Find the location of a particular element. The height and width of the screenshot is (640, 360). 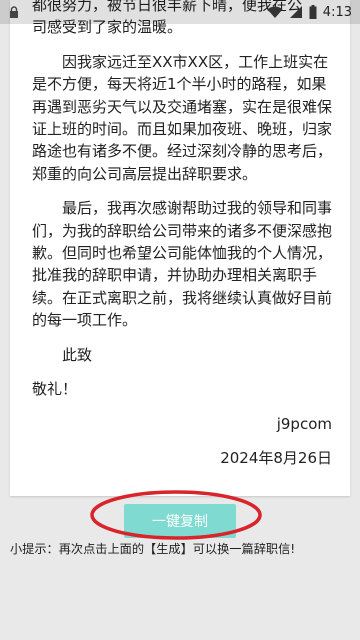

letter-closing-respect: 敬礼！ is located at coordinates (55, 389).